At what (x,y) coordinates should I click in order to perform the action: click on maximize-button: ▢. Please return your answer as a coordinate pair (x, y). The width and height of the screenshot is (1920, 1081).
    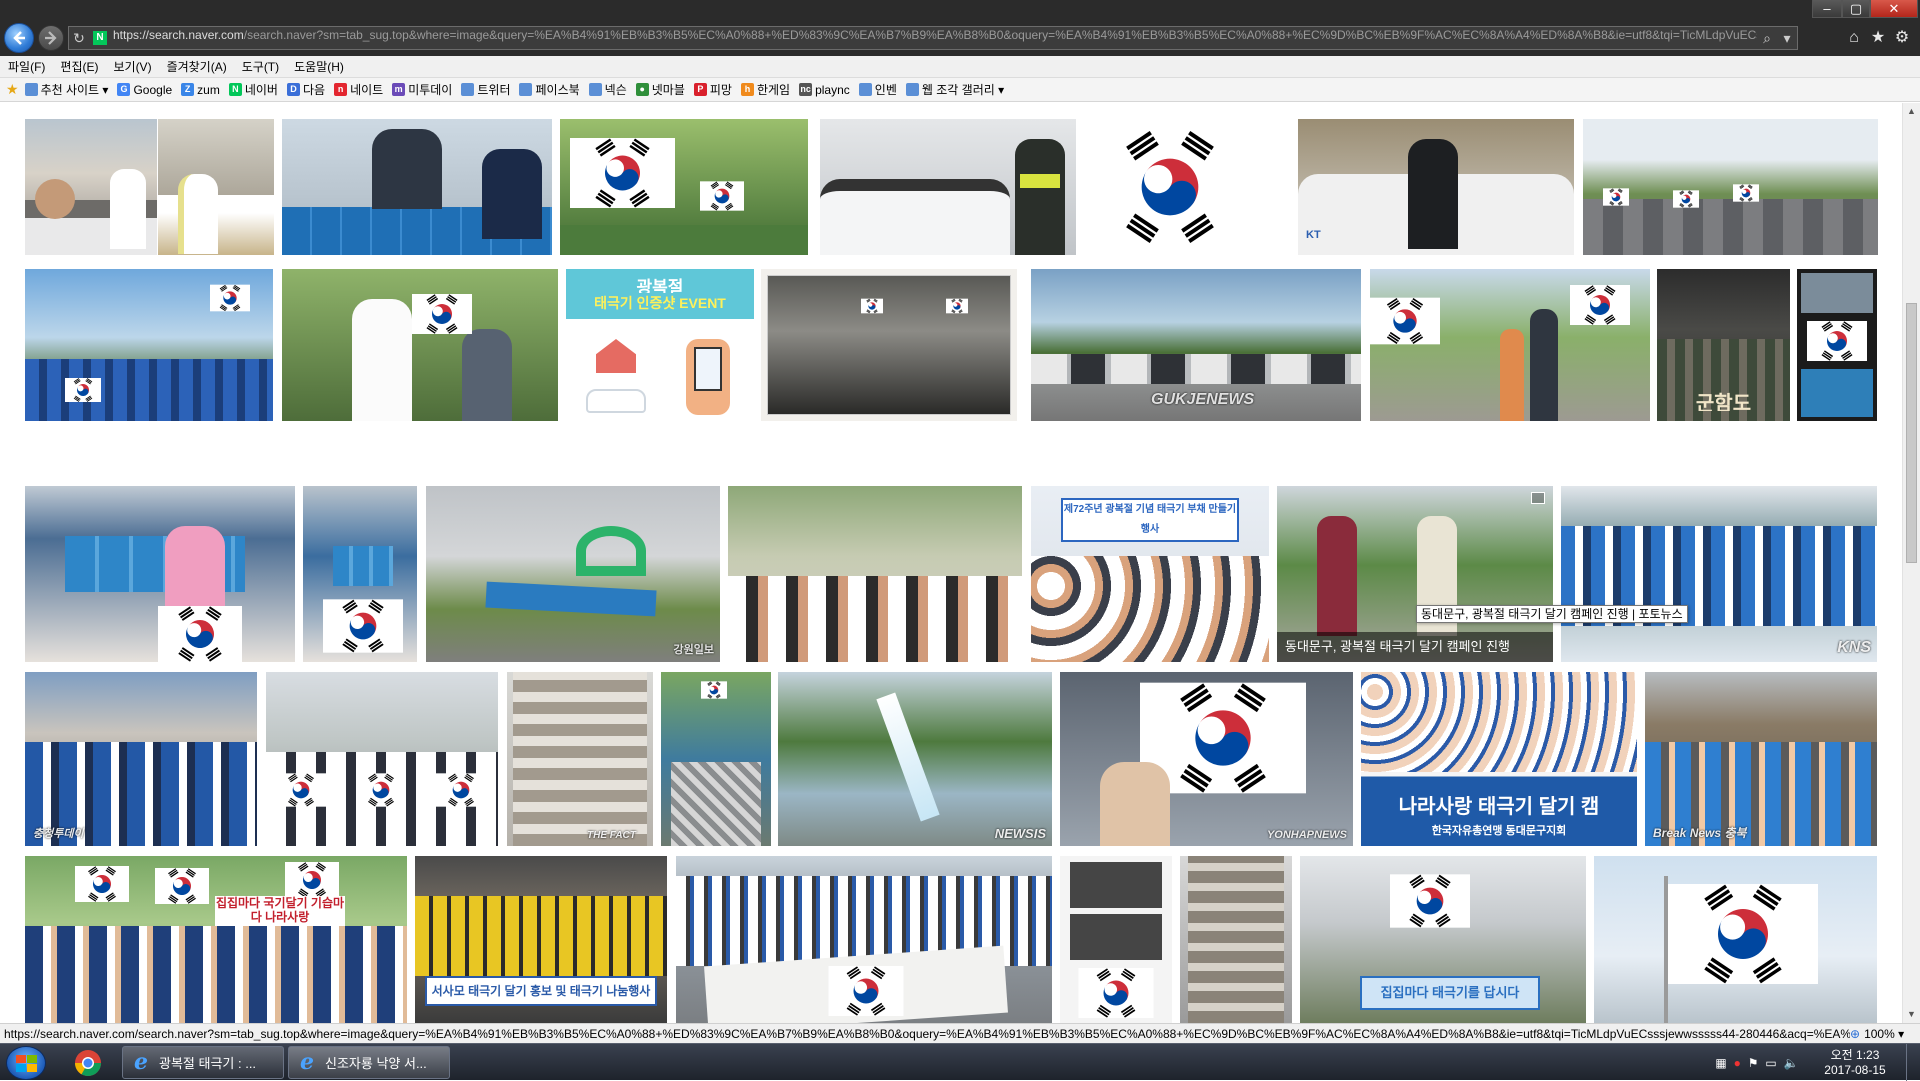
    Looking at the image, I should click on (1856, 9).